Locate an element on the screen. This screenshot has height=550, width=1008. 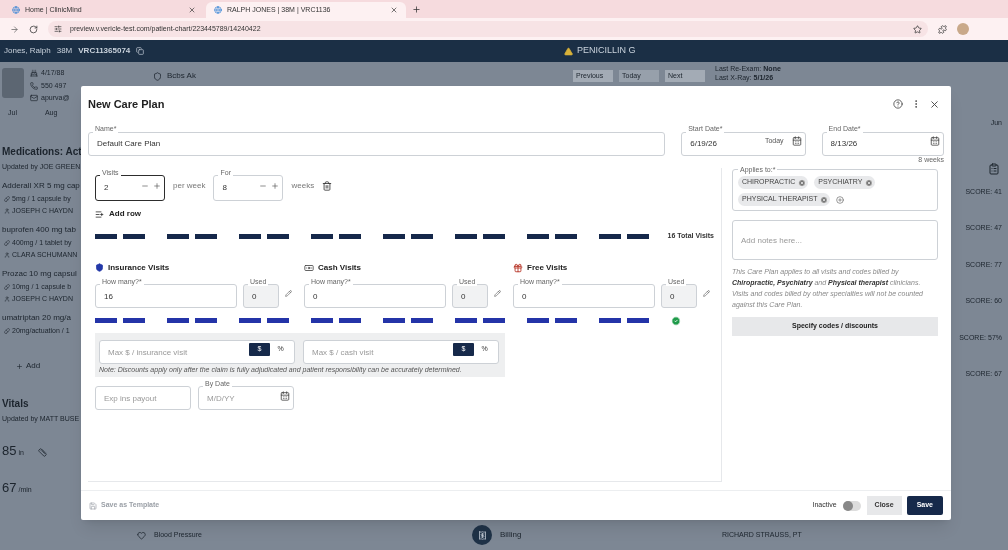
section-title: Cash Visits is located at coordinates (339, 267).